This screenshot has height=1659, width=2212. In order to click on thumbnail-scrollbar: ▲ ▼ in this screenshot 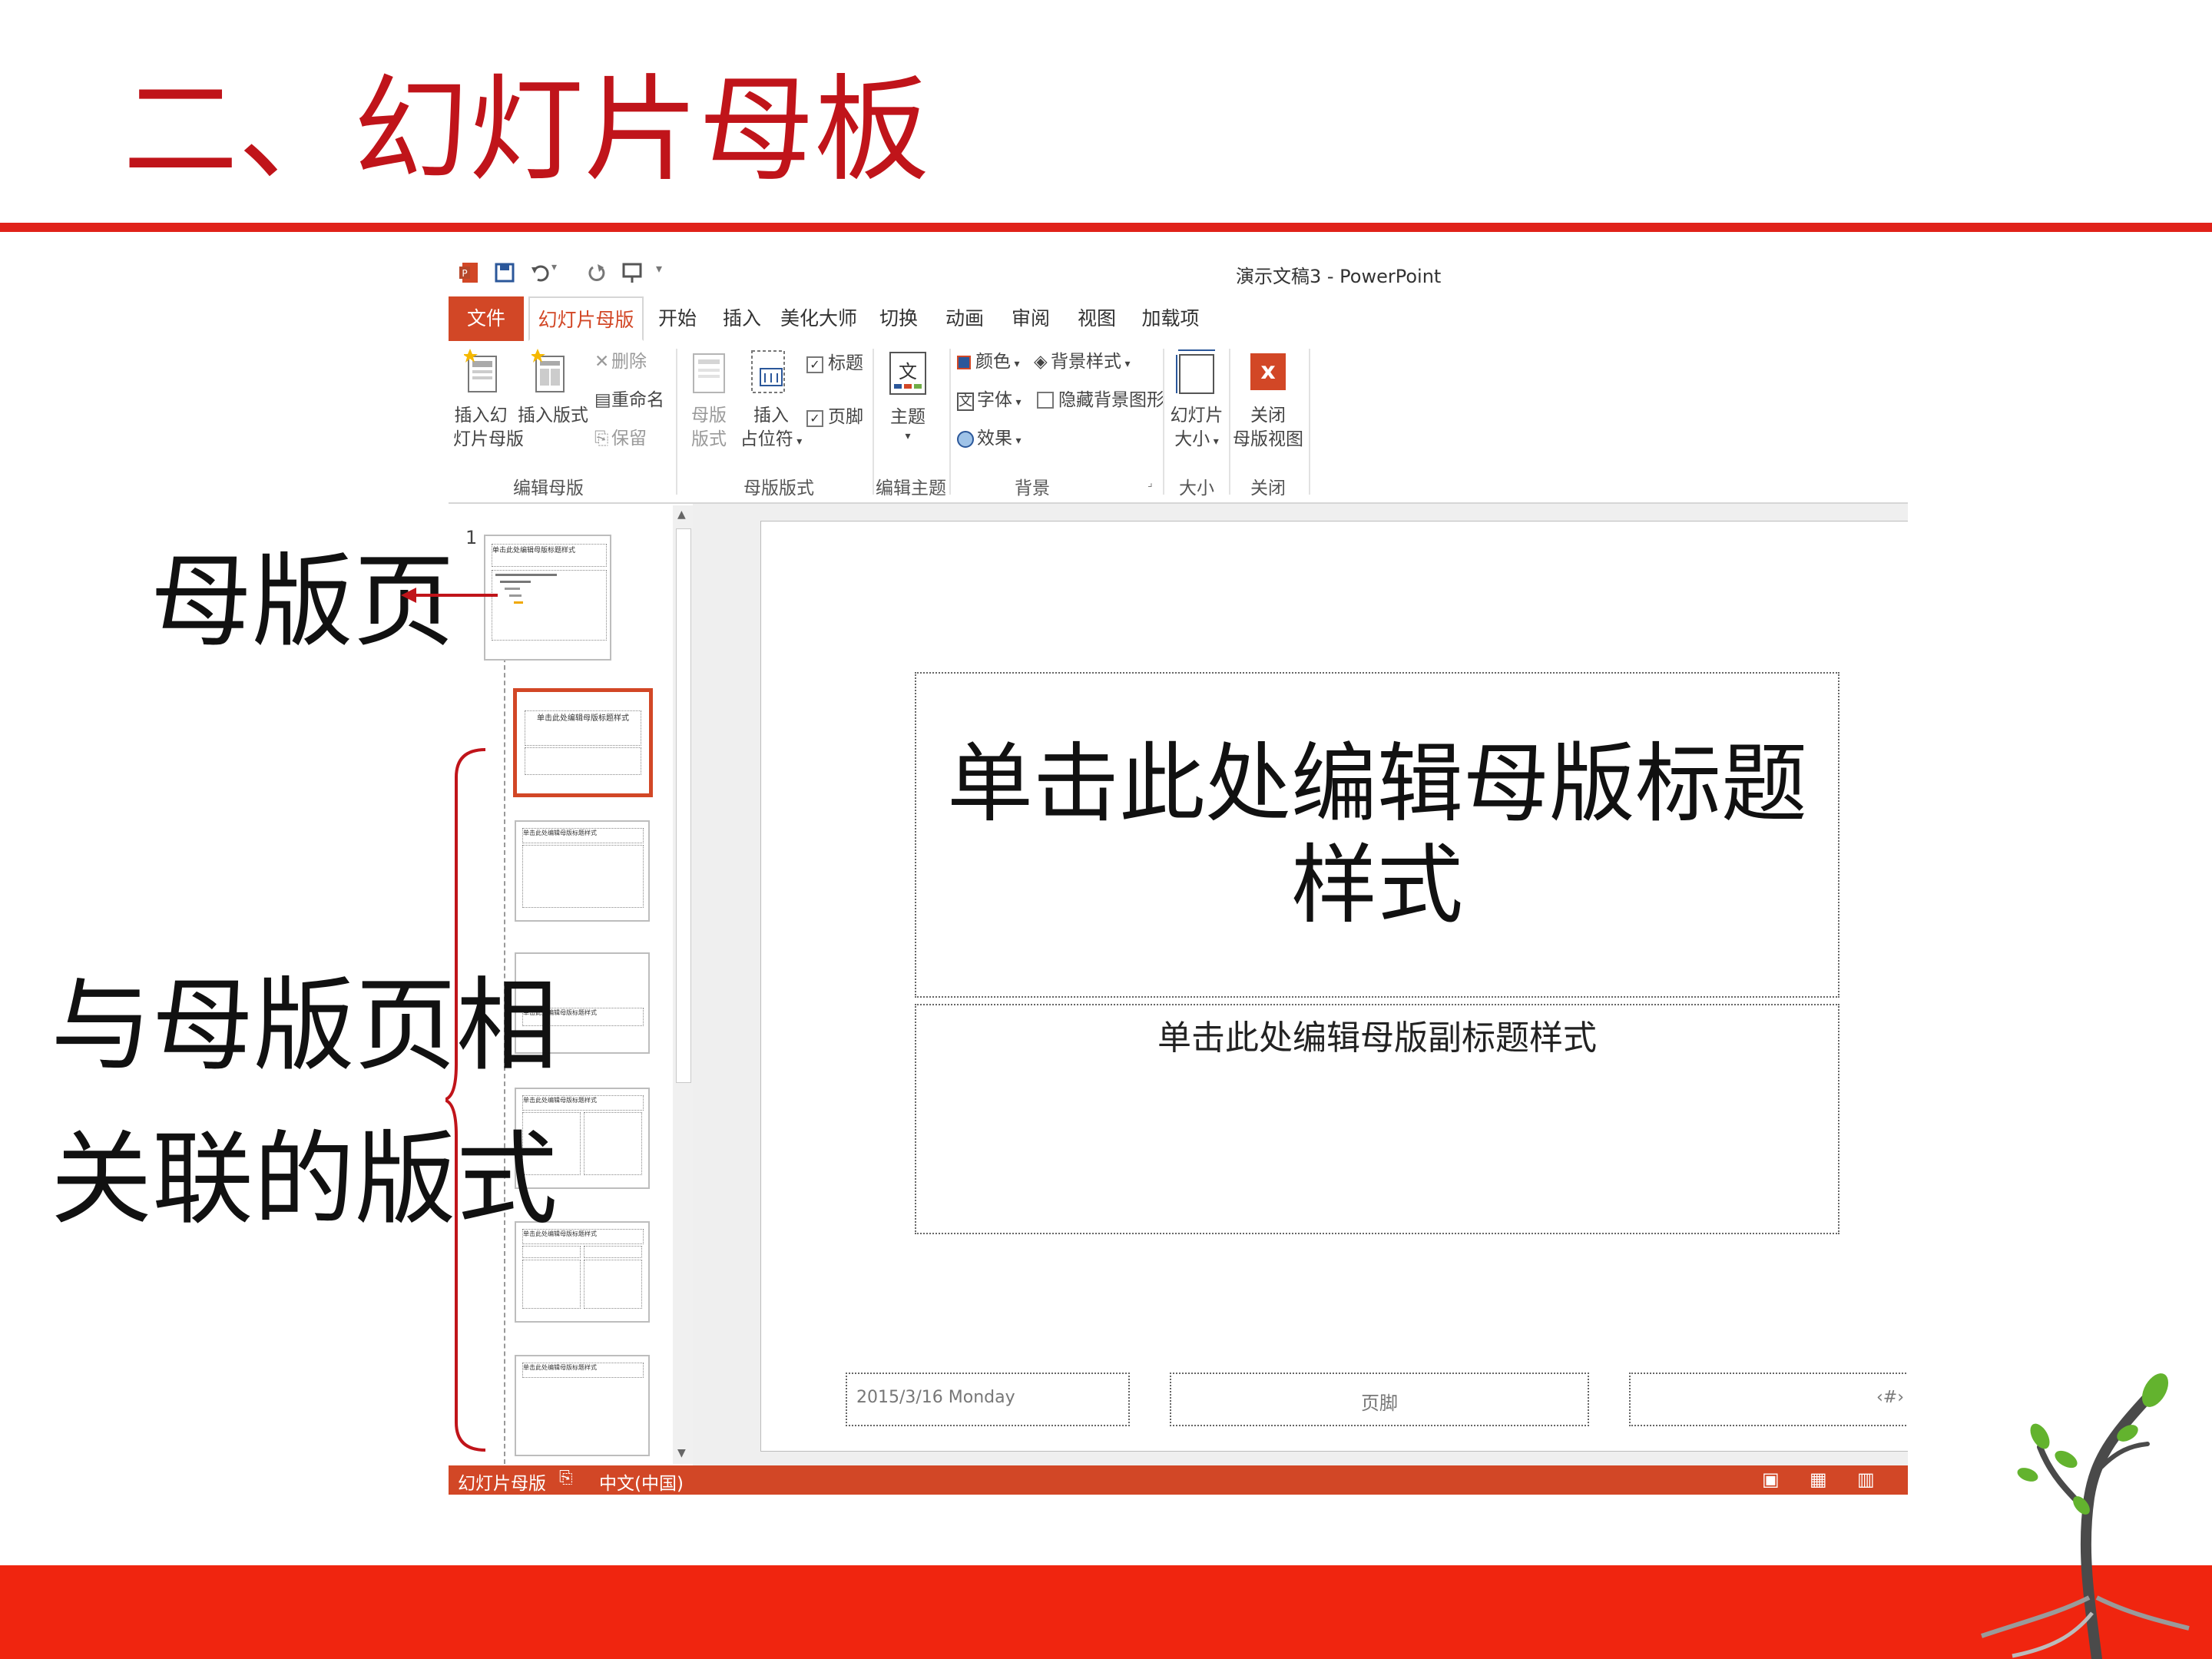, I will do `click(683, 985)`.